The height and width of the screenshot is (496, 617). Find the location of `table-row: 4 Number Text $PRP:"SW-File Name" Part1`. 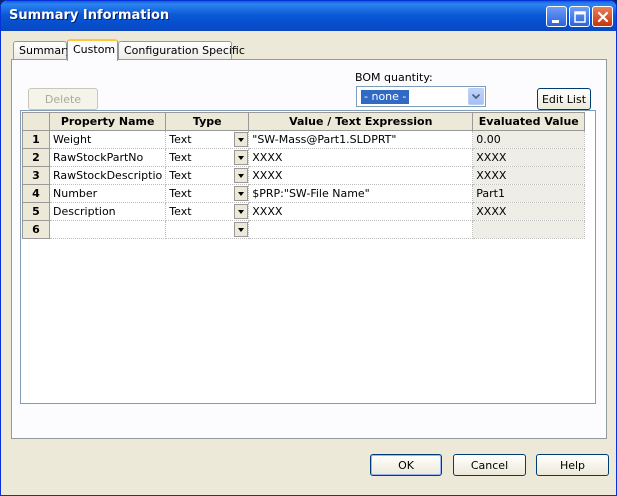

table-row: 4 Number Text $PRP:"SW-File Name" Part1 is located at coordinates (304, 193).